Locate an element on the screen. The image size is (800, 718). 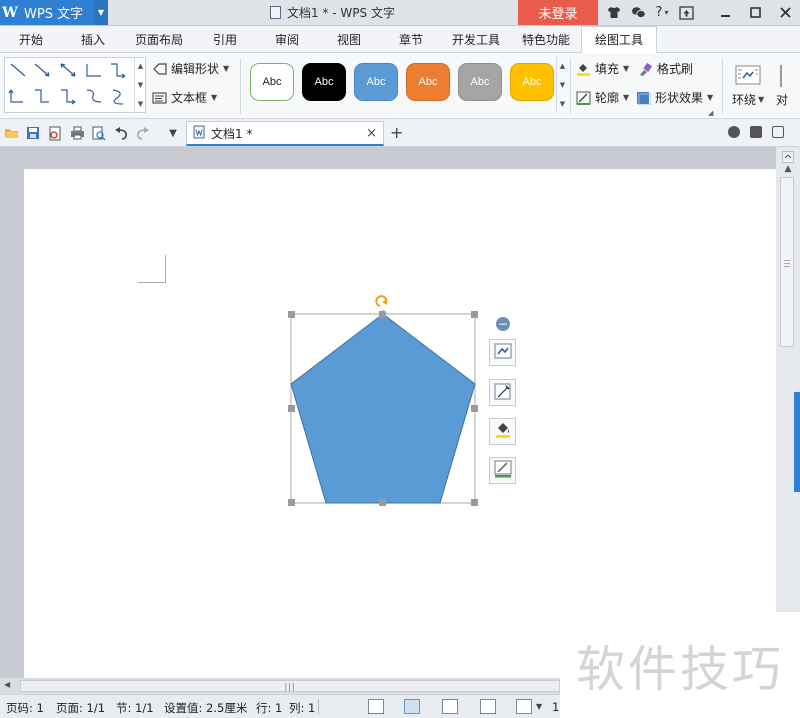
tab-drawing-tools: 绘图工具 is located at coordinates (619, 39).